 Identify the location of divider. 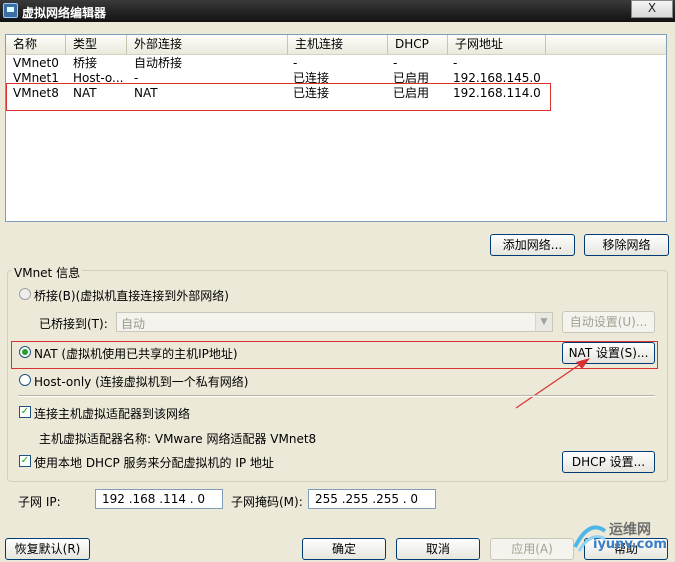
(336, 396).